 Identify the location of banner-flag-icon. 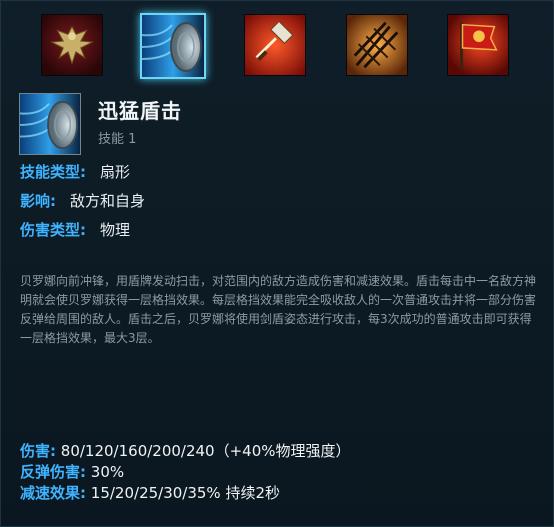
(478, 45).